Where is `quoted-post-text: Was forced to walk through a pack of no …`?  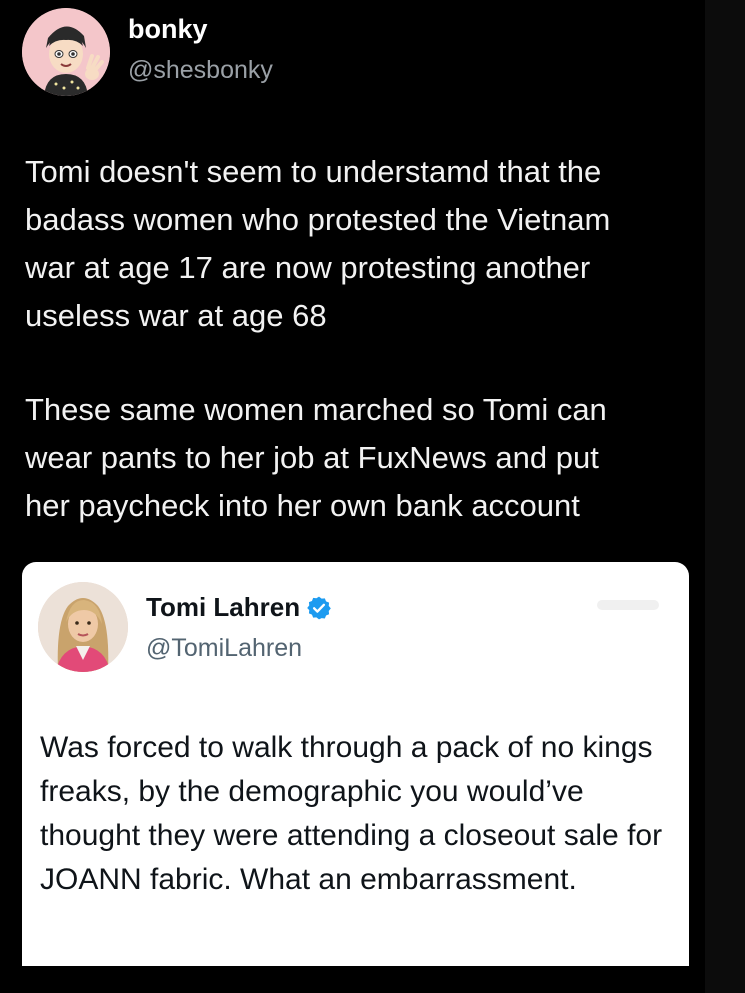
quoted-post-text: Was forced to walk through a pack of no … is located at coordinates (351, 813).